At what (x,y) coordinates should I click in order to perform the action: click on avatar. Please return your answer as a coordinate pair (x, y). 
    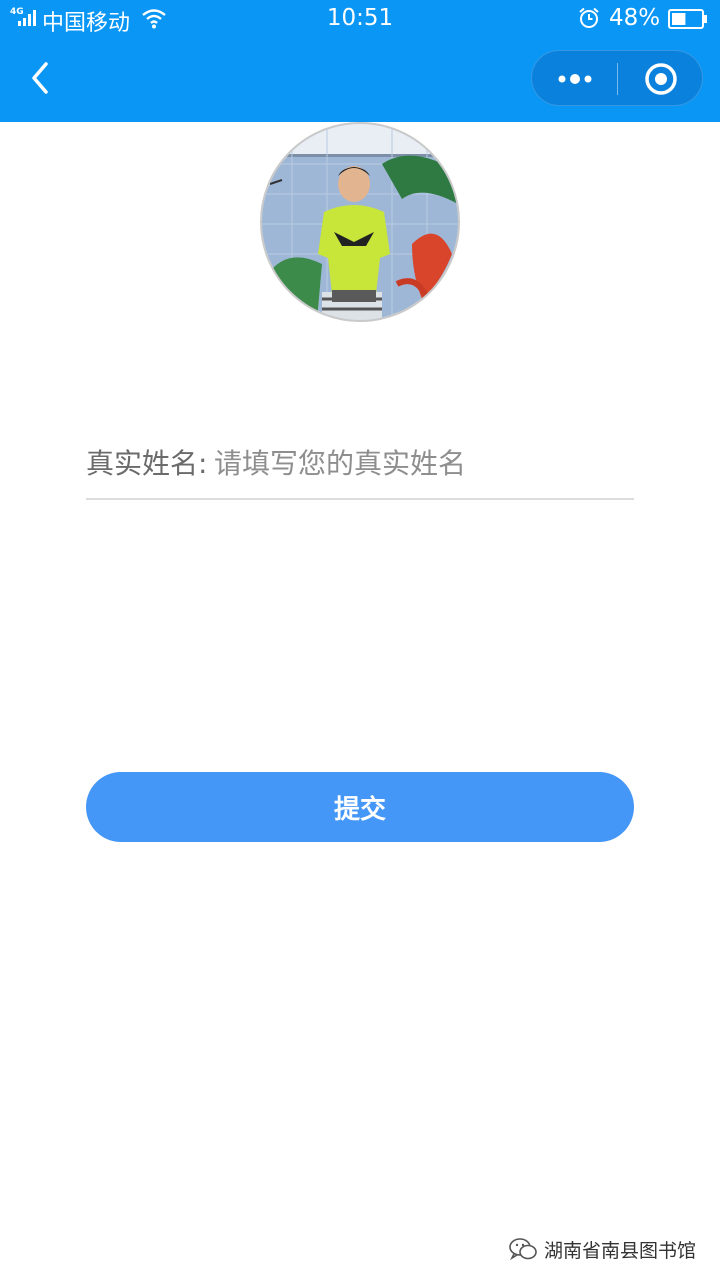
    Looking at the image, I should click on (360, 222).